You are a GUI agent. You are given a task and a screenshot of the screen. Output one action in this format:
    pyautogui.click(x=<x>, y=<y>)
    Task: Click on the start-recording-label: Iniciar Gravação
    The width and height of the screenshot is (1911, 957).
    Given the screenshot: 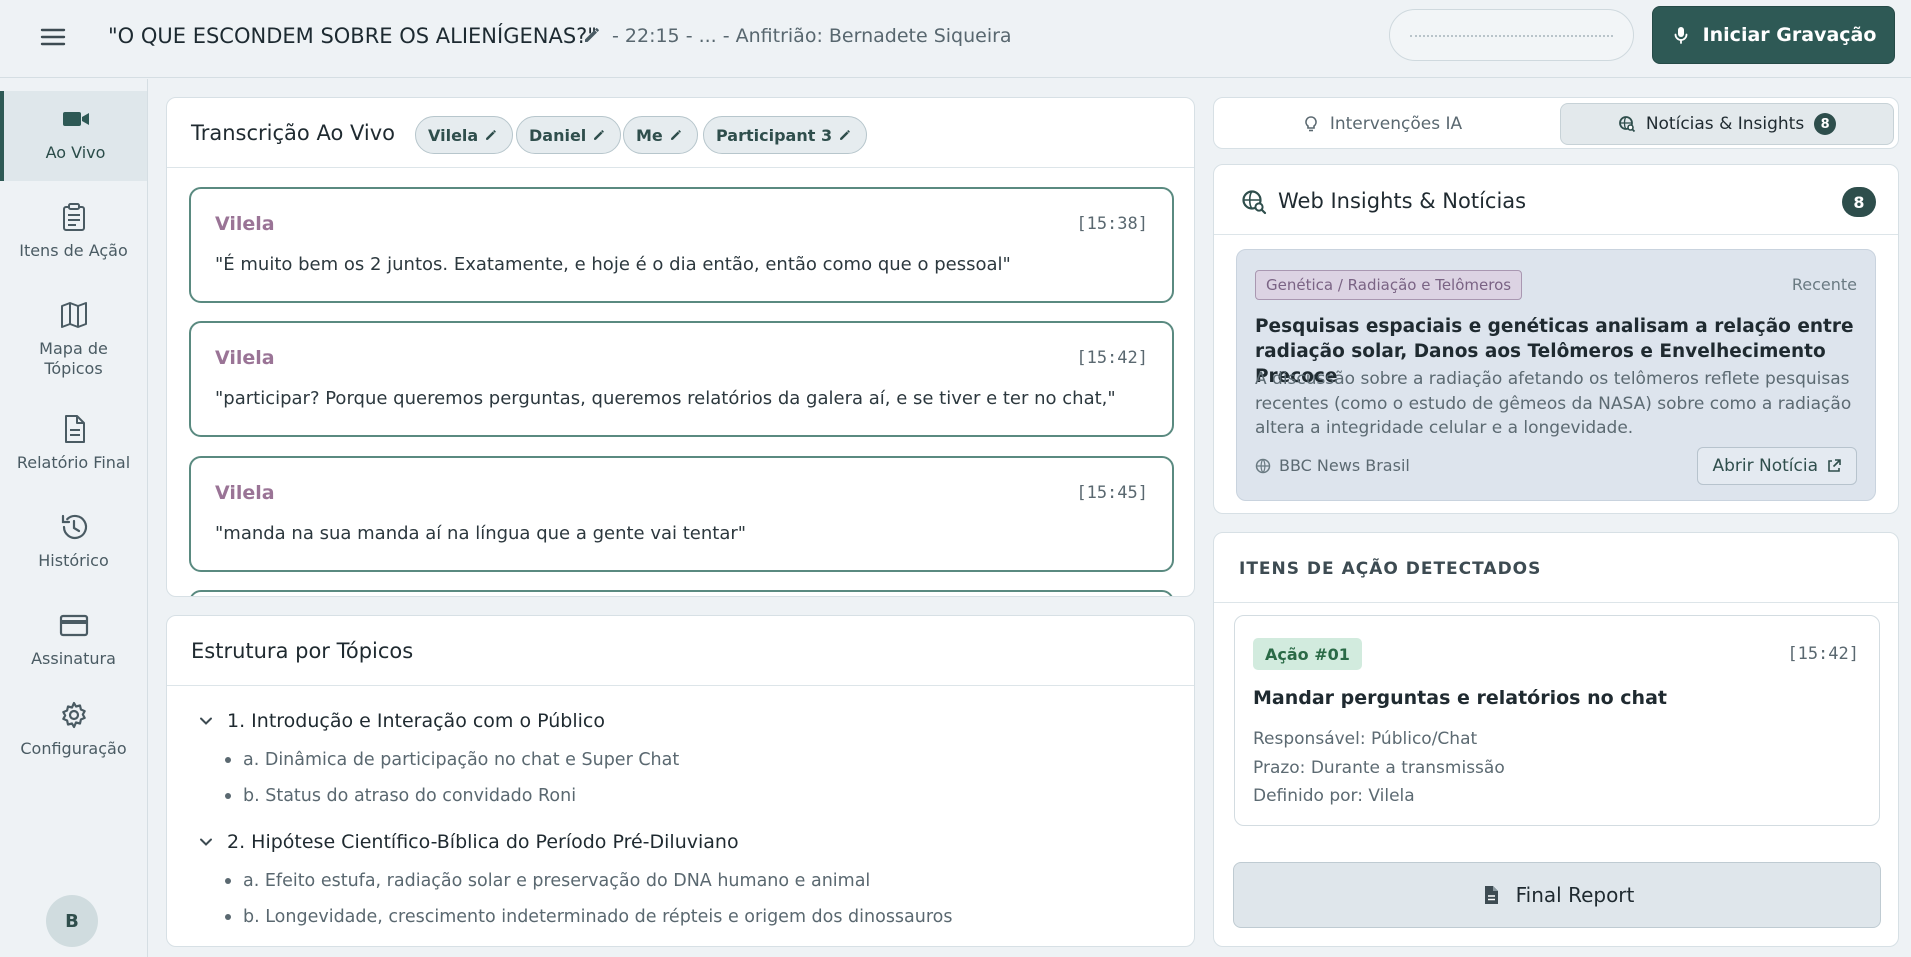 What is the action you would take?
    pyautogui.click(x=1789, y=35)
    